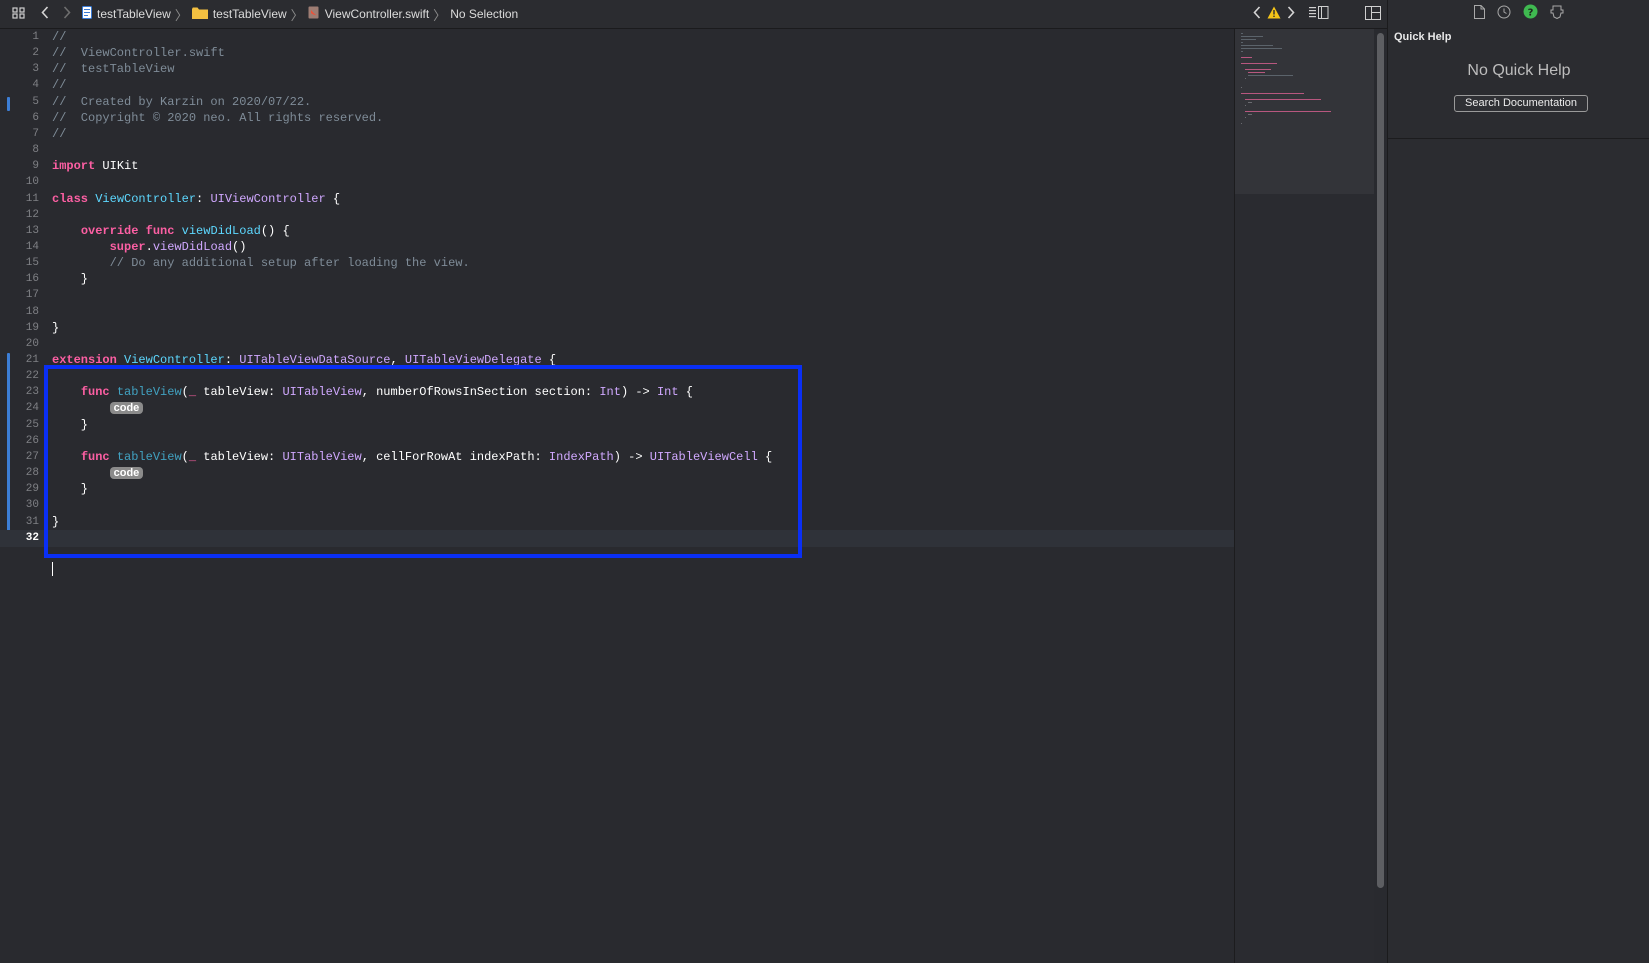  Describe the element at coordinates (95, 166) in the screenshot. I see `code-text: import UIKit` at that location.